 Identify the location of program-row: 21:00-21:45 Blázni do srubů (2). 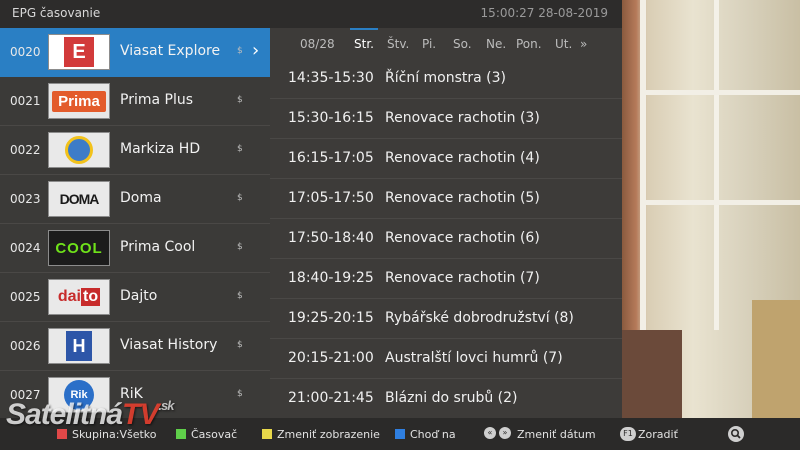
(446, 399).